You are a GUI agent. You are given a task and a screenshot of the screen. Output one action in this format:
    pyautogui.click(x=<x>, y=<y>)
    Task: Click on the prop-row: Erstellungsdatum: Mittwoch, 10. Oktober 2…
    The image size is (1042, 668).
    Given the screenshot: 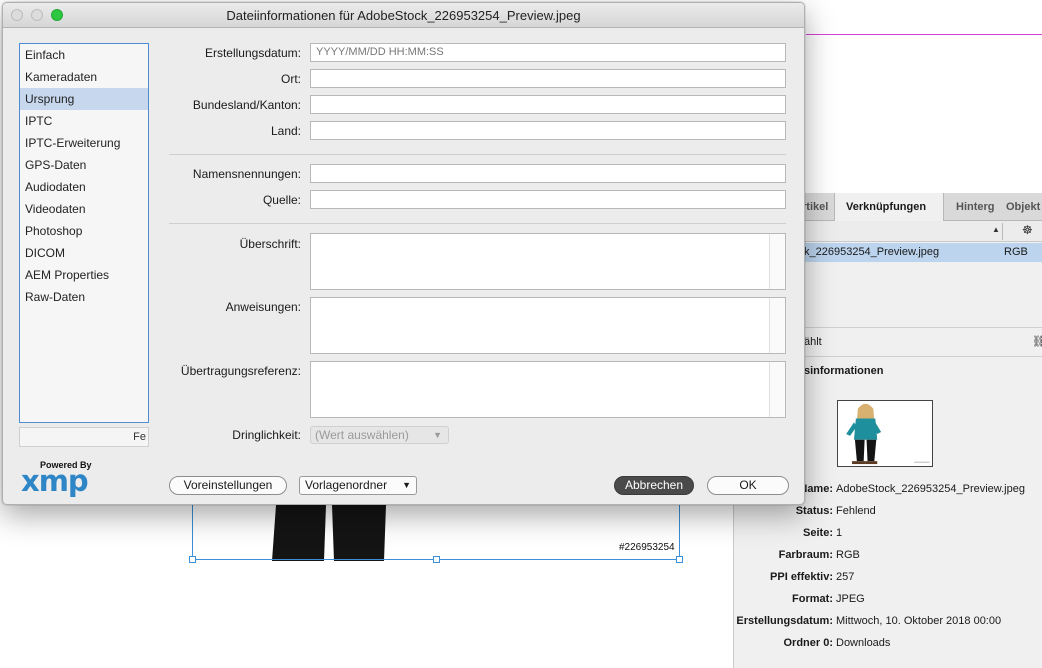 What is the action you would take?
    pyautogui.click(x=869, y=621)
    